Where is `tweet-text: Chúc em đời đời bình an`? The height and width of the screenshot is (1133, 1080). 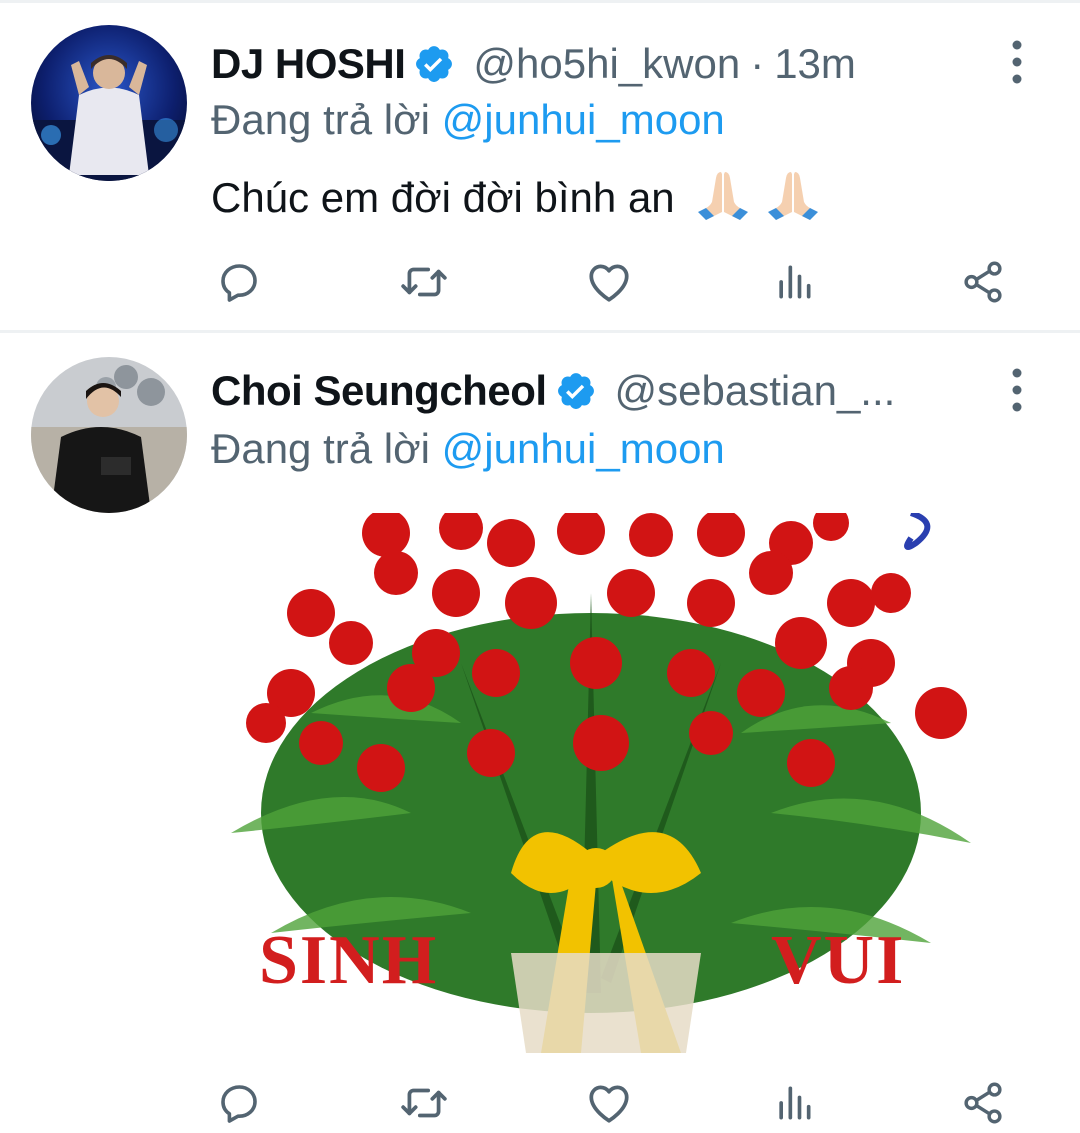
tweet-text: Chúc em đời đời bình an is located at coordinates (515, 195).